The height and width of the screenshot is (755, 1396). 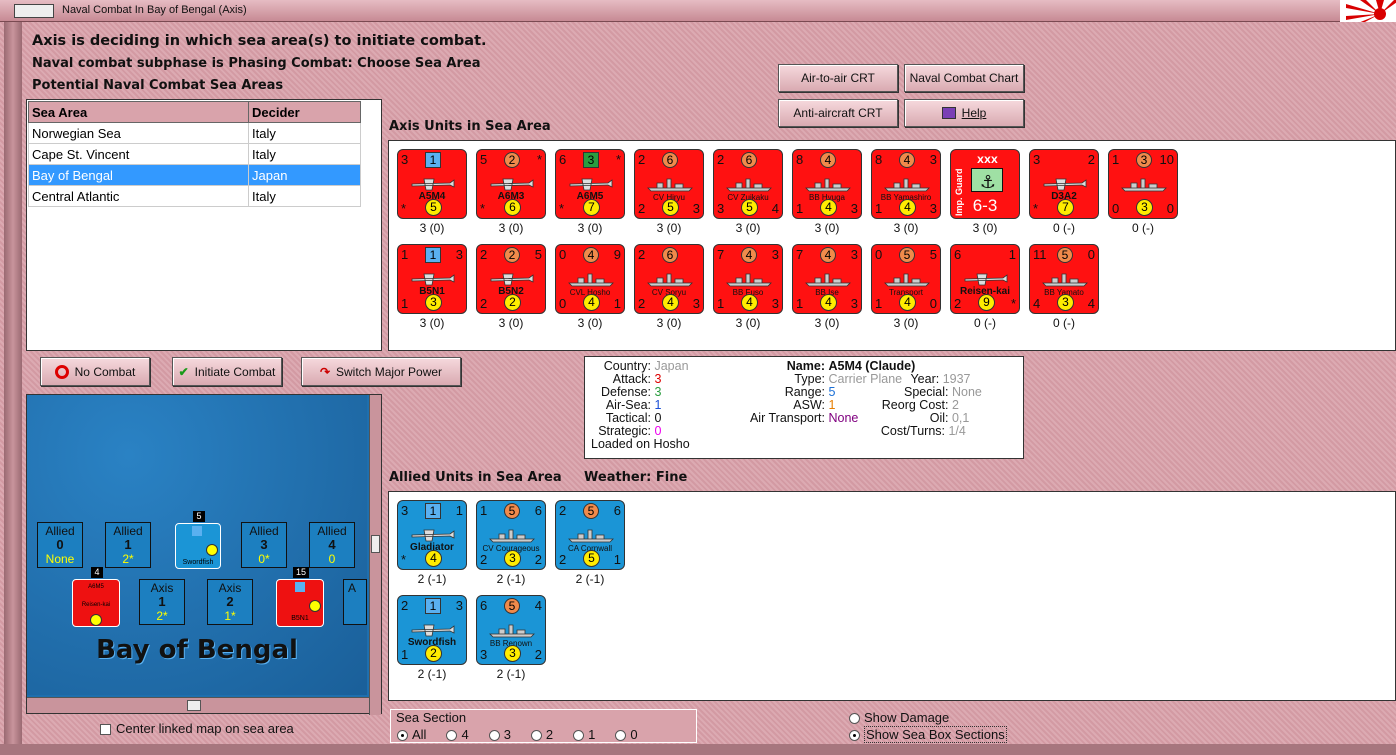 I want to click on map-box-axis-2: Axis 2 1*, so click(x=230, y=602).